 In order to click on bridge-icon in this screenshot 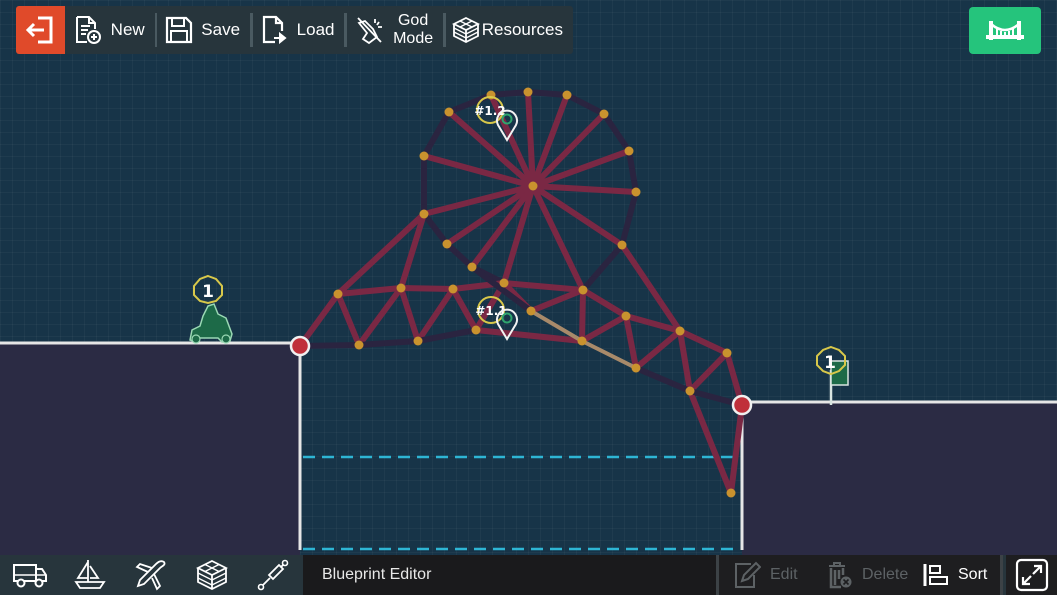, I will do `click(1005, 30)`.